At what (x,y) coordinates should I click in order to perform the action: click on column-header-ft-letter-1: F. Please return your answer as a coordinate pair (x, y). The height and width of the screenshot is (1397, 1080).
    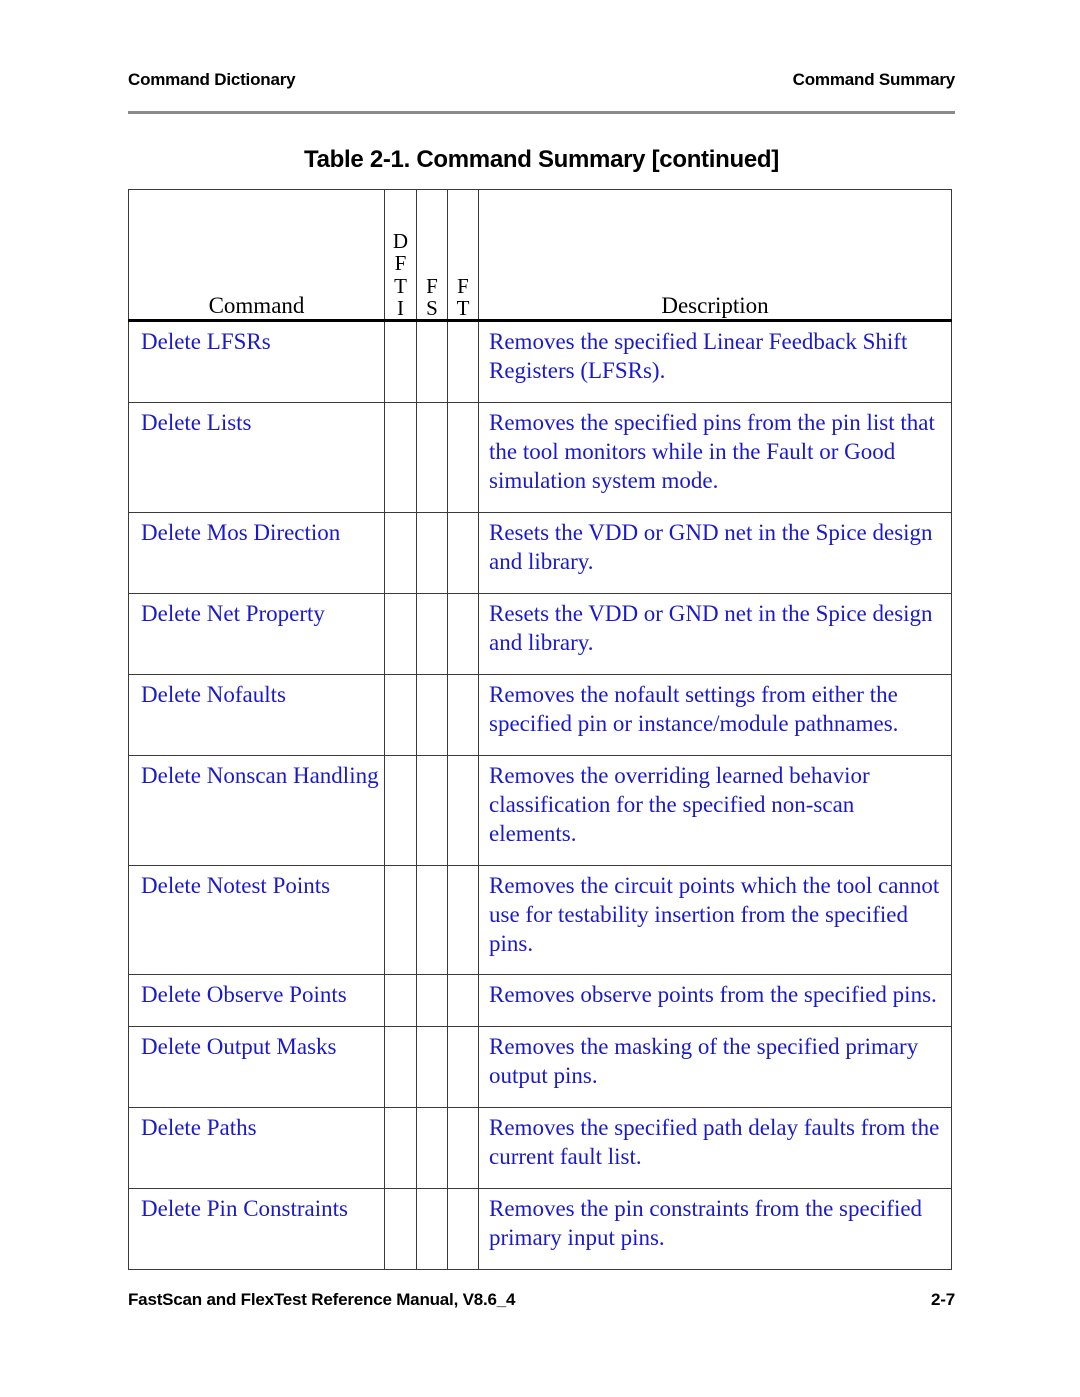
    Looking at the image, I should click on (463, 285).